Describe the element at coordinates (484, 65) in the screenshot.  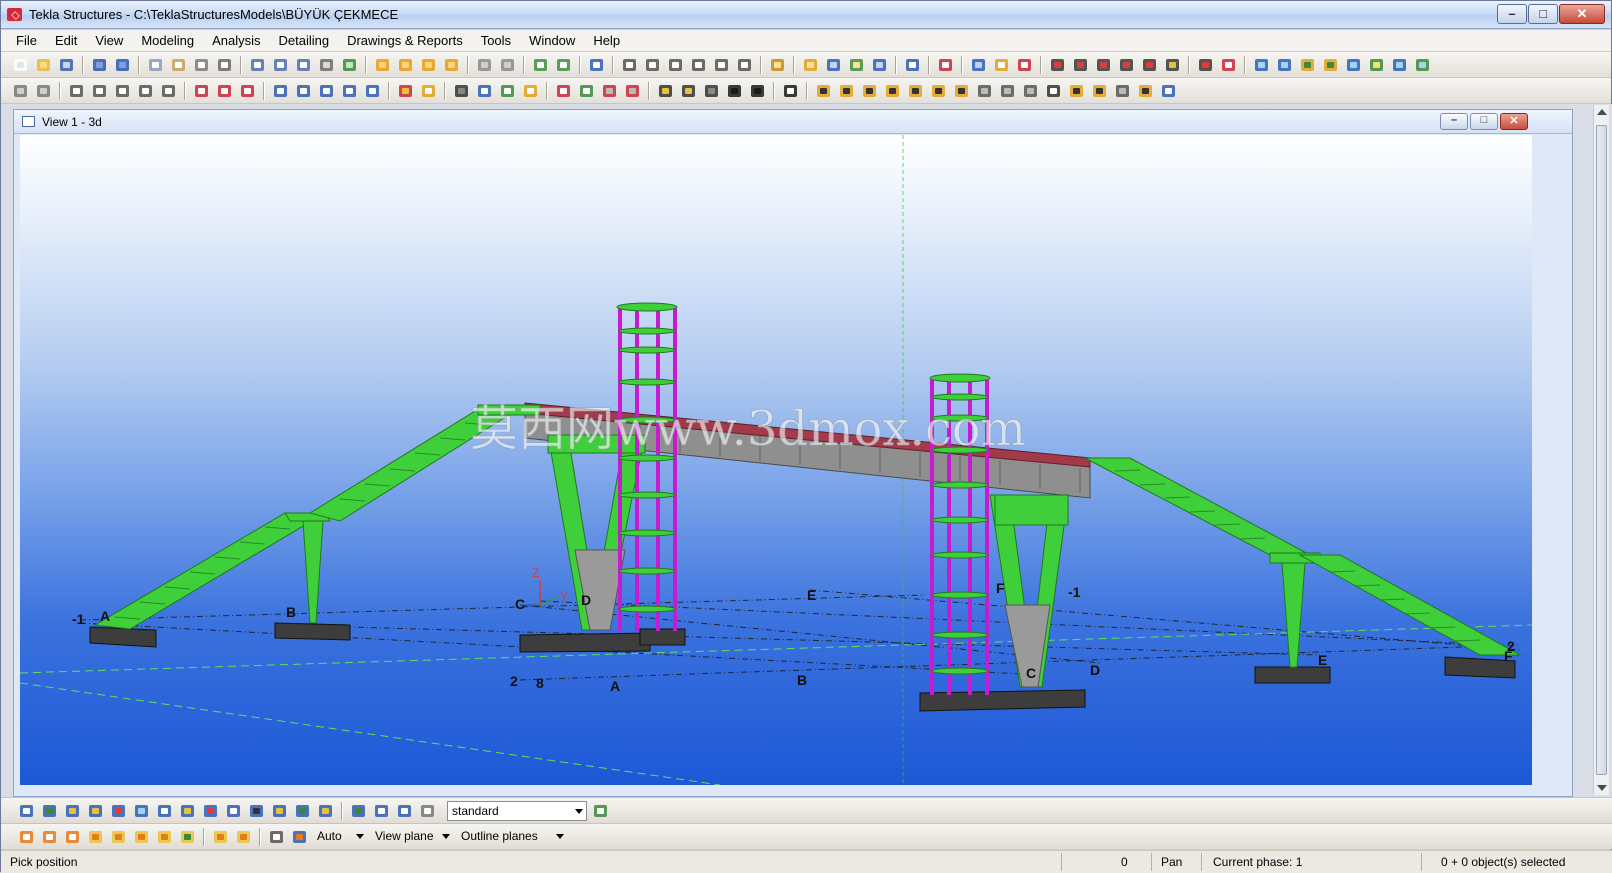
I see `zoom-icon` at that location.